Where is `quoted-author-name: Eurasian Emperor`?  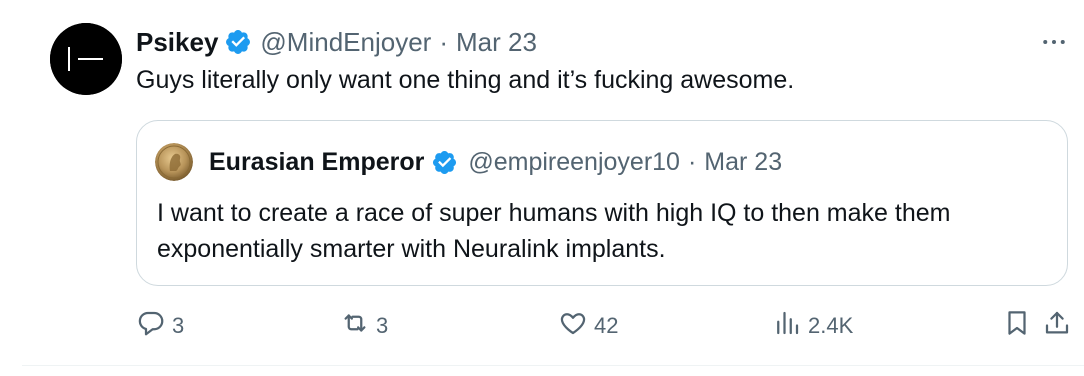 quoted-author-name: Eurasian Emperor is located at coordinates (316, 162).